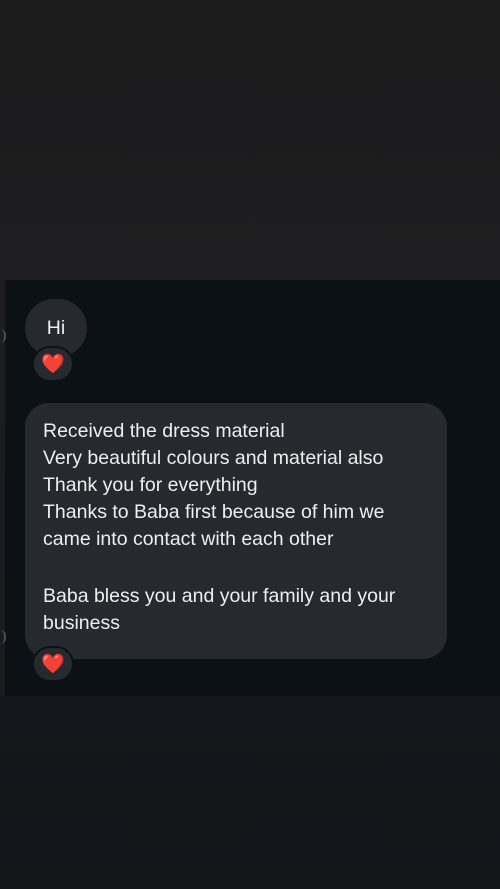 The width and height of the screenshot is (500, 889). I want to click on message-line: Thanks to Baba first because of him we, so click(214, 512).